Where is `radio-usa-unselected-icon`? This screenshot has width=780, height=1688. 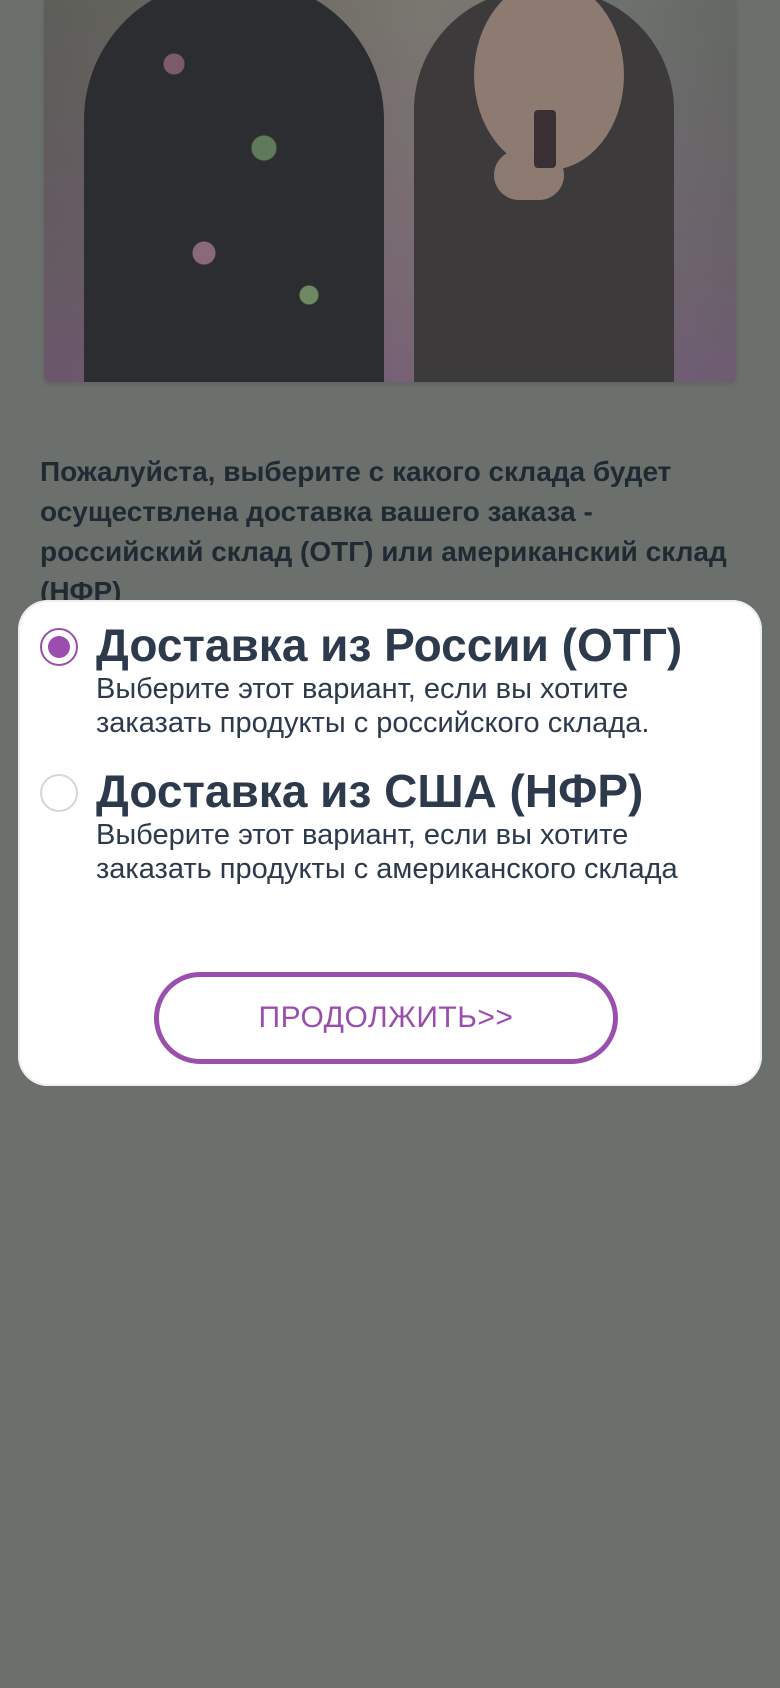
radio-usa-unselected-icon is located at coordinates (59, 793).